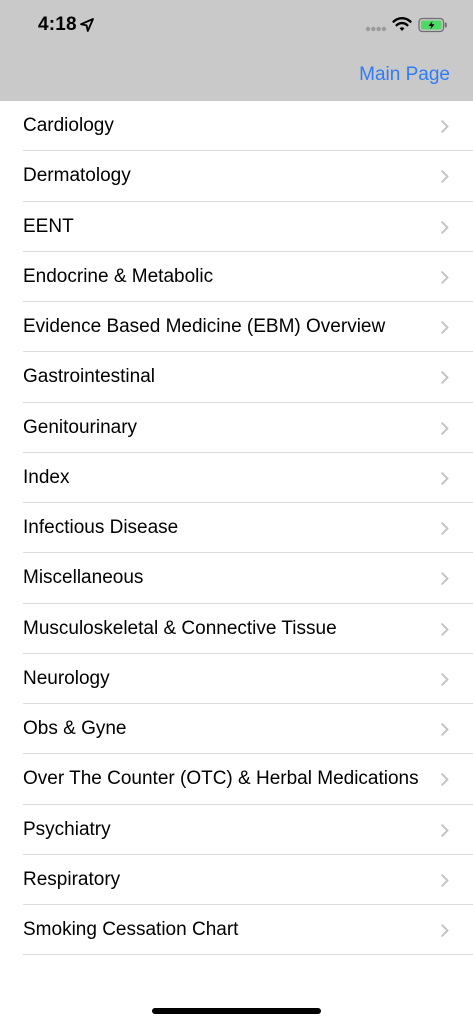 The width and height of the screenshot is (473, 1024). What do you see at coordinates (48, 226) in the screenshot?
I see `list-item-label: EENT` at bounding box center [48, 226].